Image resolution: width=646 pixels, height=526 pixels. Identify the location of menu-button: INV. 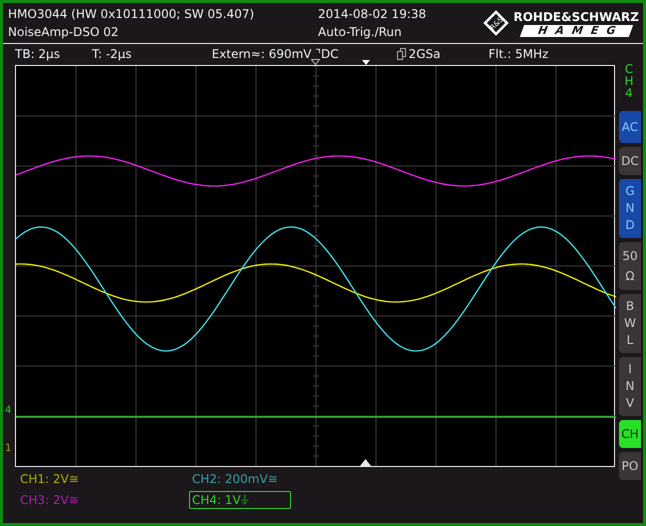
(630, 386).